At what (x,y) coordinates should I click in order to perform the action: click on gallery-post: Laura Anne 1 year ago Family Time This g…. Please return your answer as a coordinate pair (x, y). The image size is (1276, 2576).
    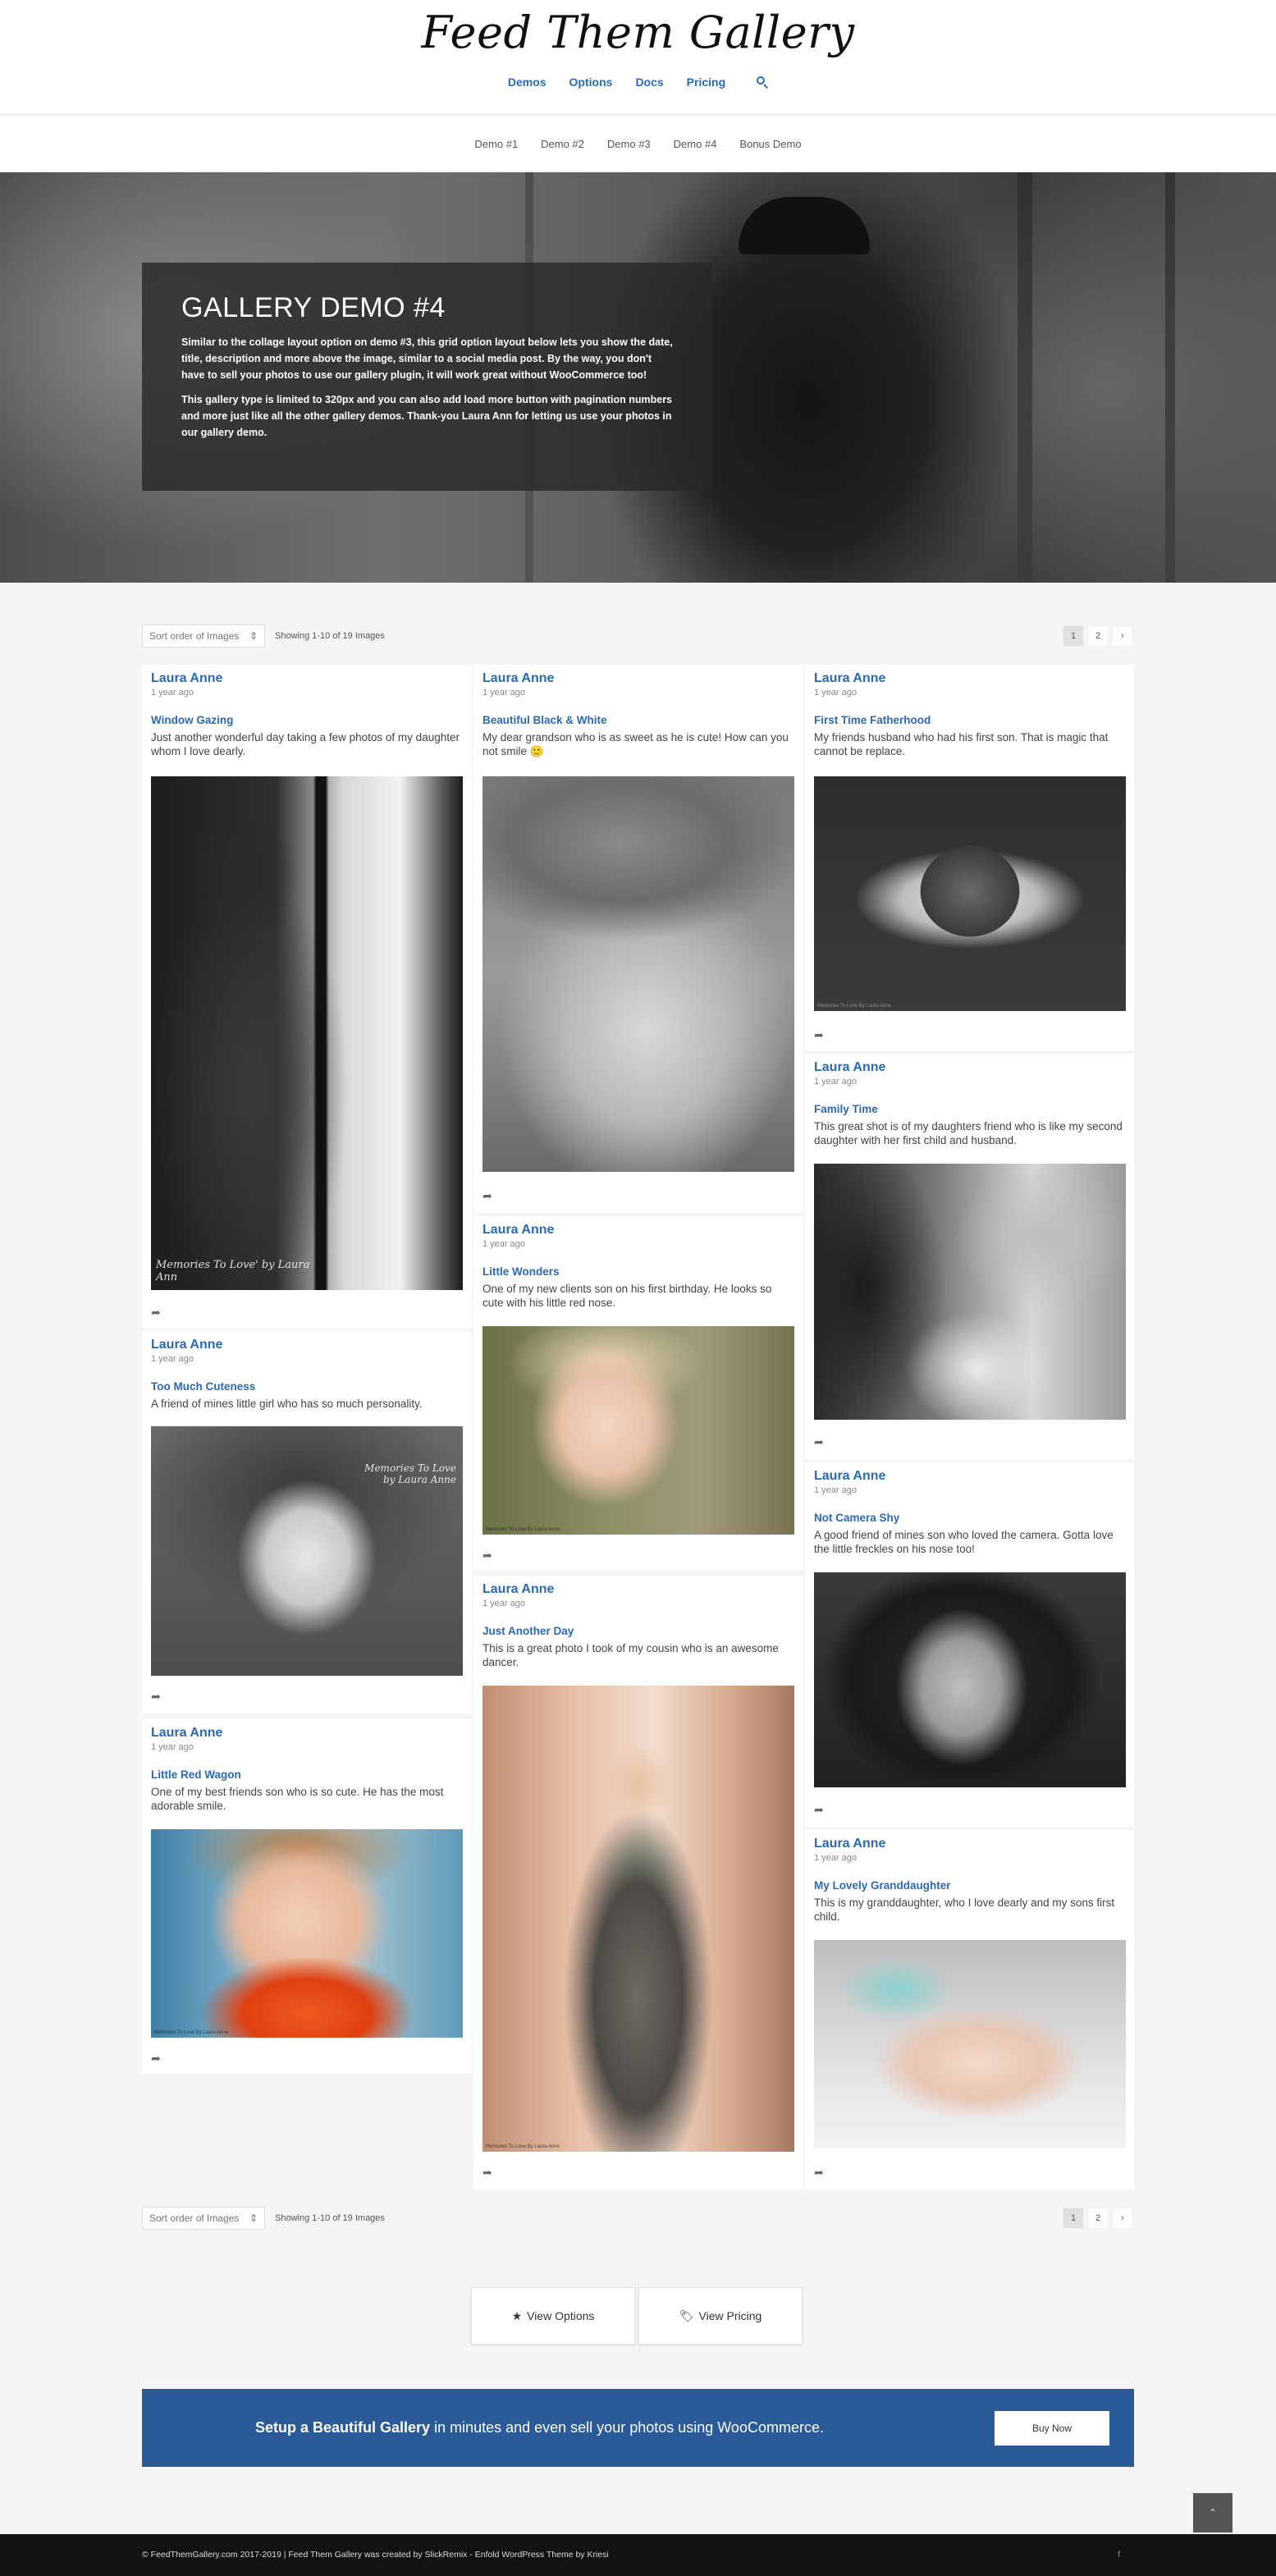
    Looking at the image, I should click on (969, 1256).